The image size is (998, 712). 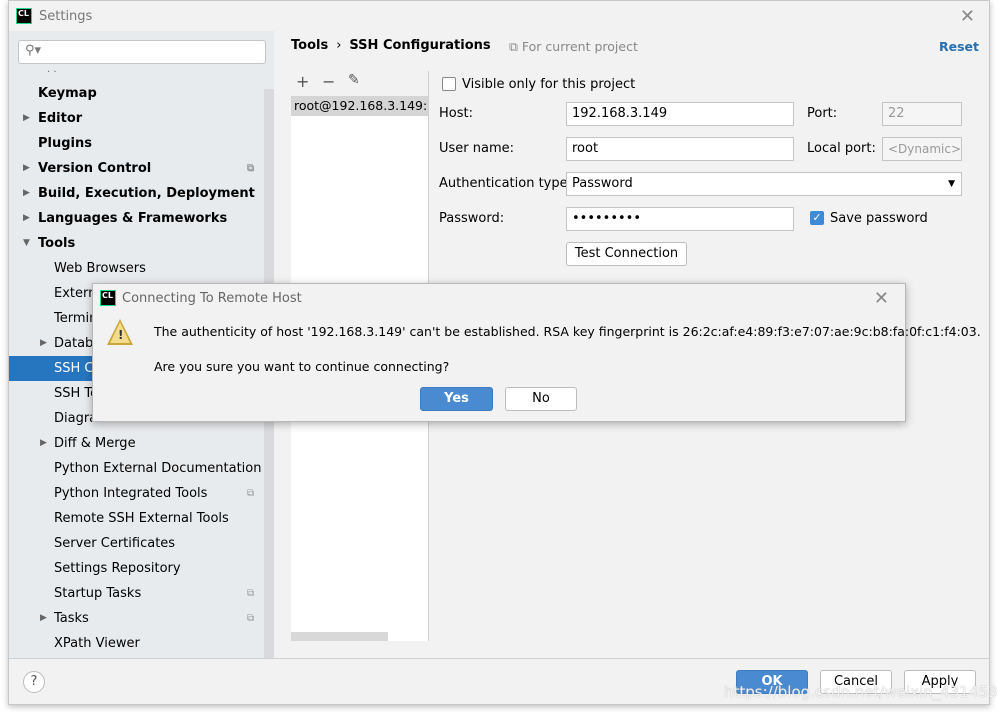 What do you see at coordinates (817, 218) in the screenshot?
I see `save-password-checkbox: ✓` at bounding box center [817, 218].